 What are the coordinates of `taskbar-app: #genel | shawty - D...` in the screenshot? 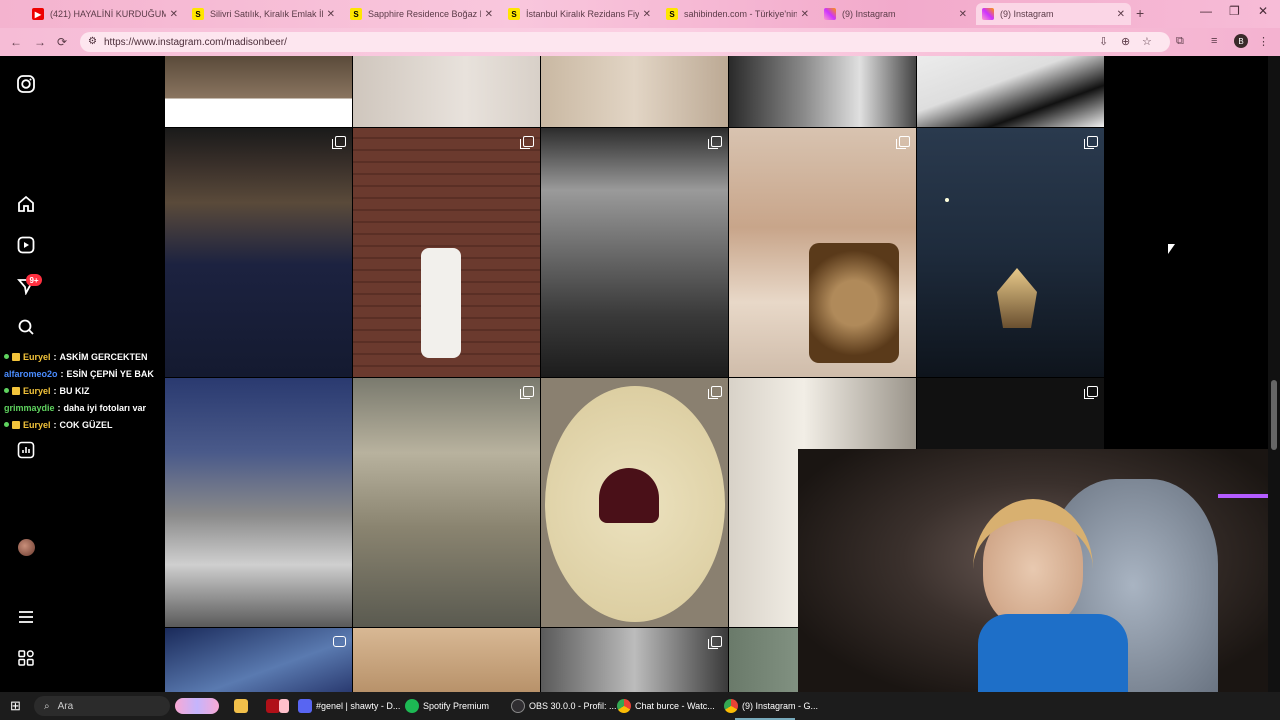 It's located at (349, 706).